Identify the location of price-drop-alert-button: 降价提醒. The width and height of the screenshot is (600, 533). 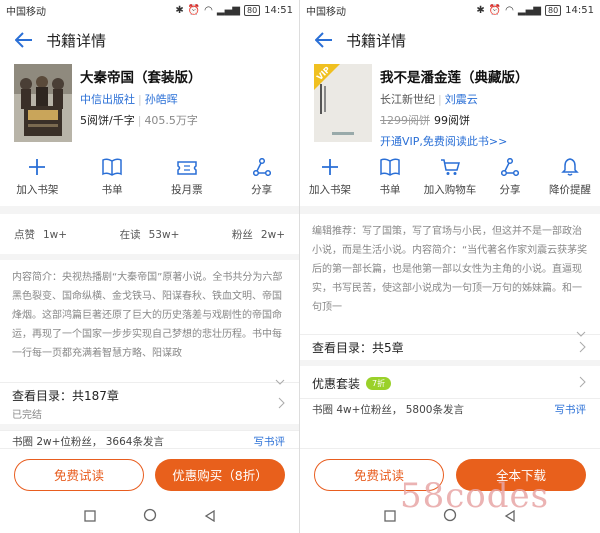
(570, 178).